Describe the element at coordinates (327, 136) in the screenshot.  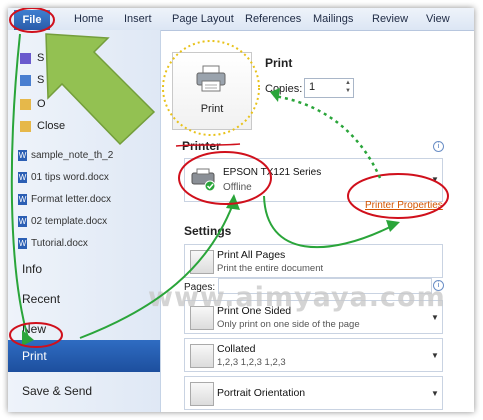
I see `green-dotted-arrow` at that location.